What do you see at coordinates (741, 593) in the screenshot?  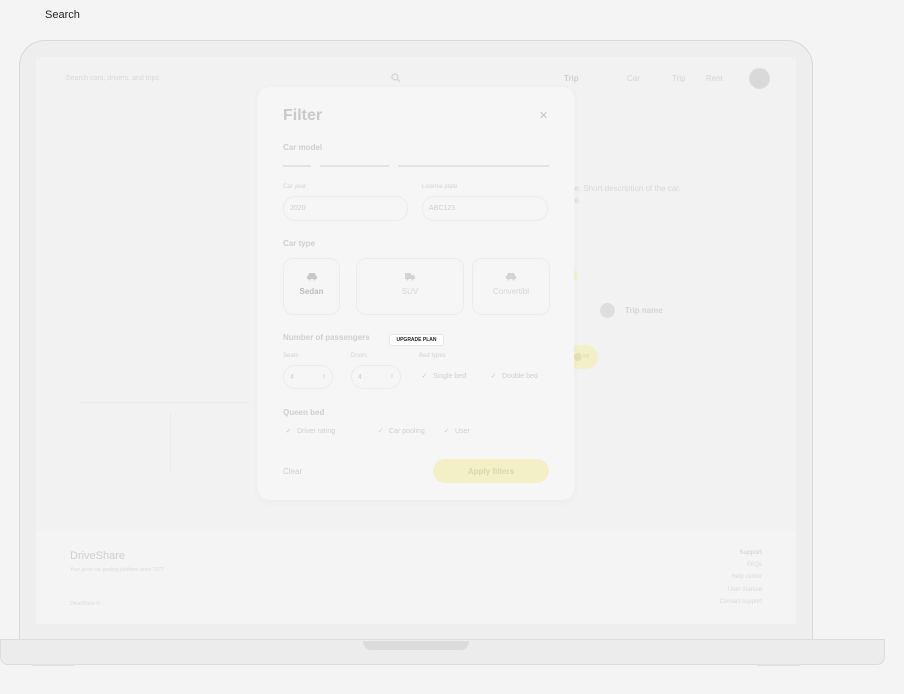 I see `footer-link-user-manual: User manual` at bounding box center [741, 593].